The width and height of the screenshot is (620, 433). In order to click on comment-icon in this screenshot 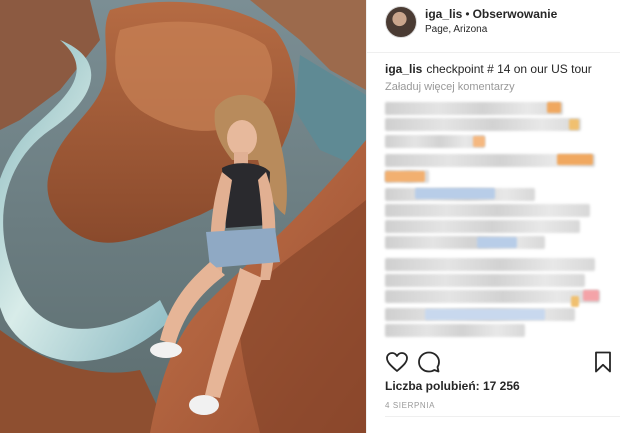, I will do `click(429, 362)`.